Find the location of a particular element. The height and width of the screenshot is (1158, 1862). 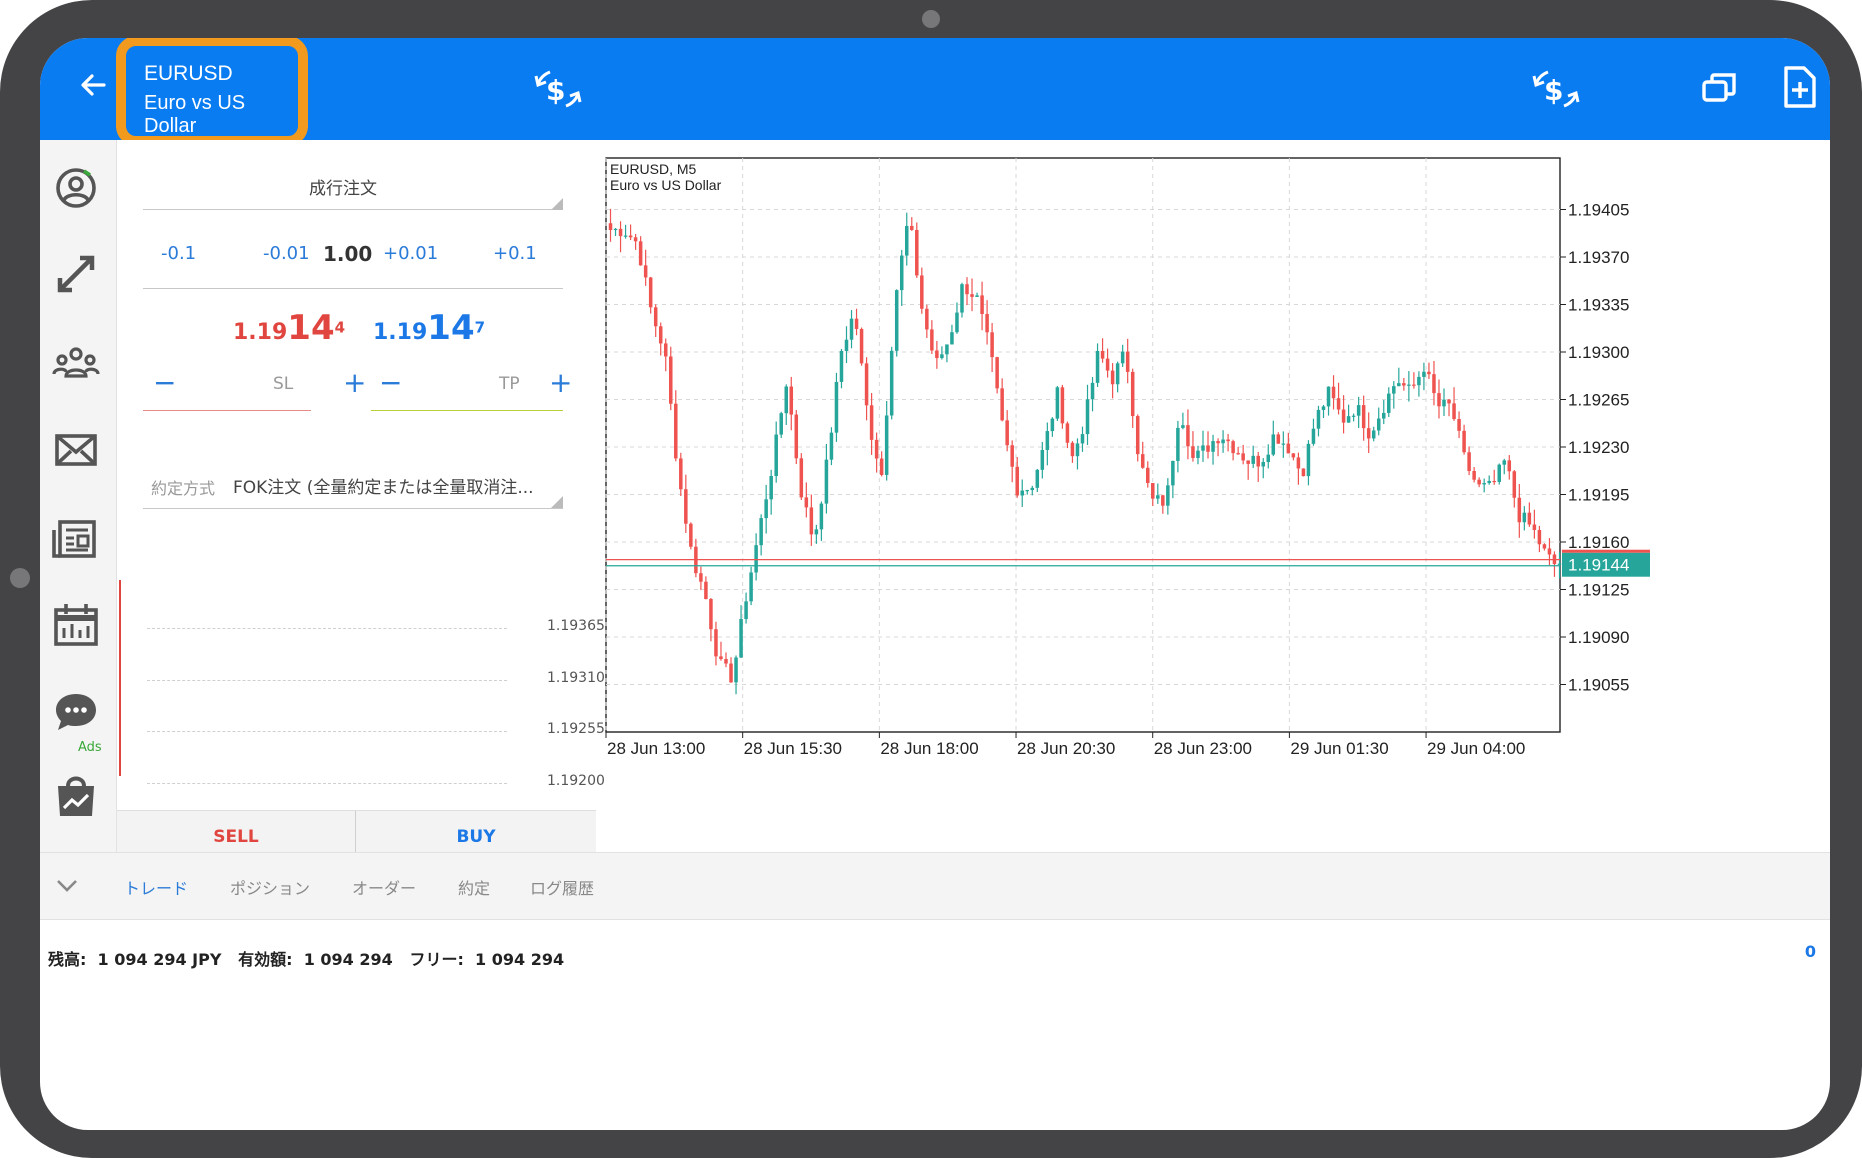

left-navigation: Ads is located at coordinates (78, 496).